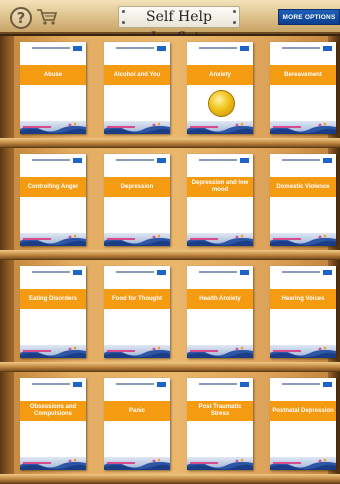  I want to click on leaflet-card: Domestic Violence, so click(303, 200).